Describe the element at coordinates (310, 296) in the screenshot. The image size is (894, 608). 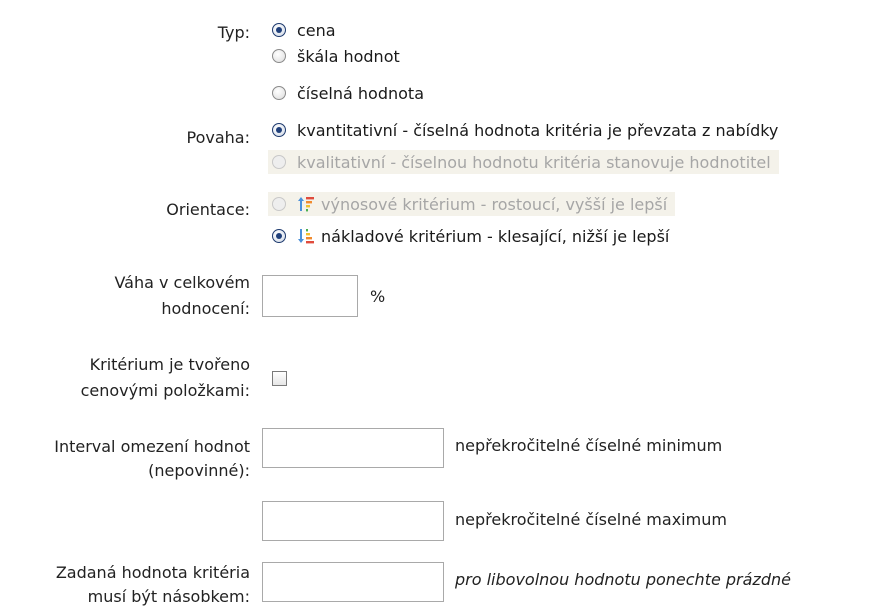
I see `vaha-input` at that location.